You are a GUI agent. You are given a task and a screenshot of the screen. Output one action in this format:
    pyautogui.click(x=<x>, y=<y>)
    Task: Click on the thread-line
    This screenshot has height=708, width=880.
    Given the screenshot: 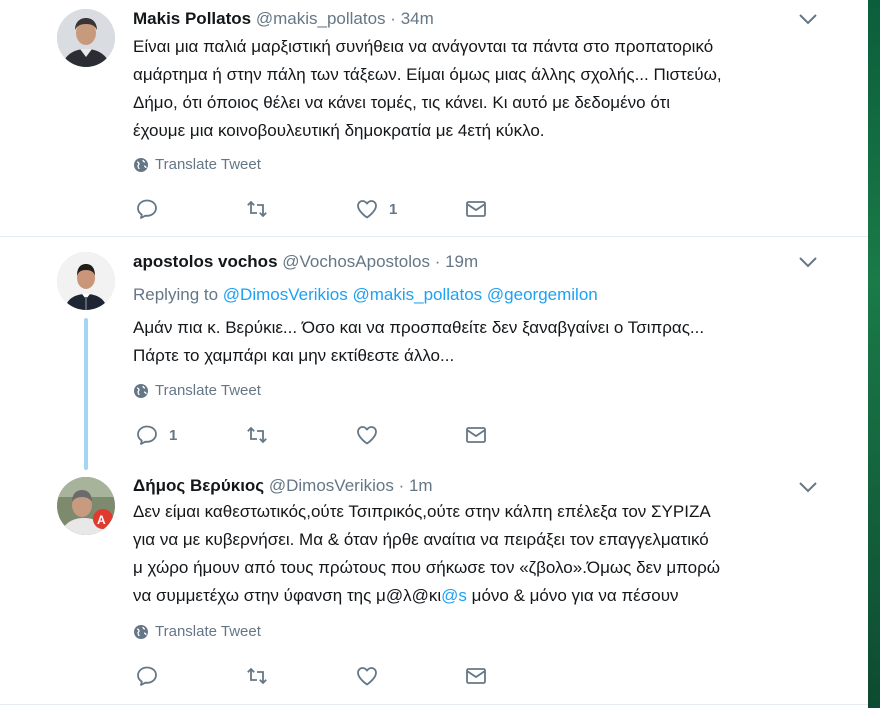 What is the action you would take?
    pyautogui.click(x=86, y=394)
    